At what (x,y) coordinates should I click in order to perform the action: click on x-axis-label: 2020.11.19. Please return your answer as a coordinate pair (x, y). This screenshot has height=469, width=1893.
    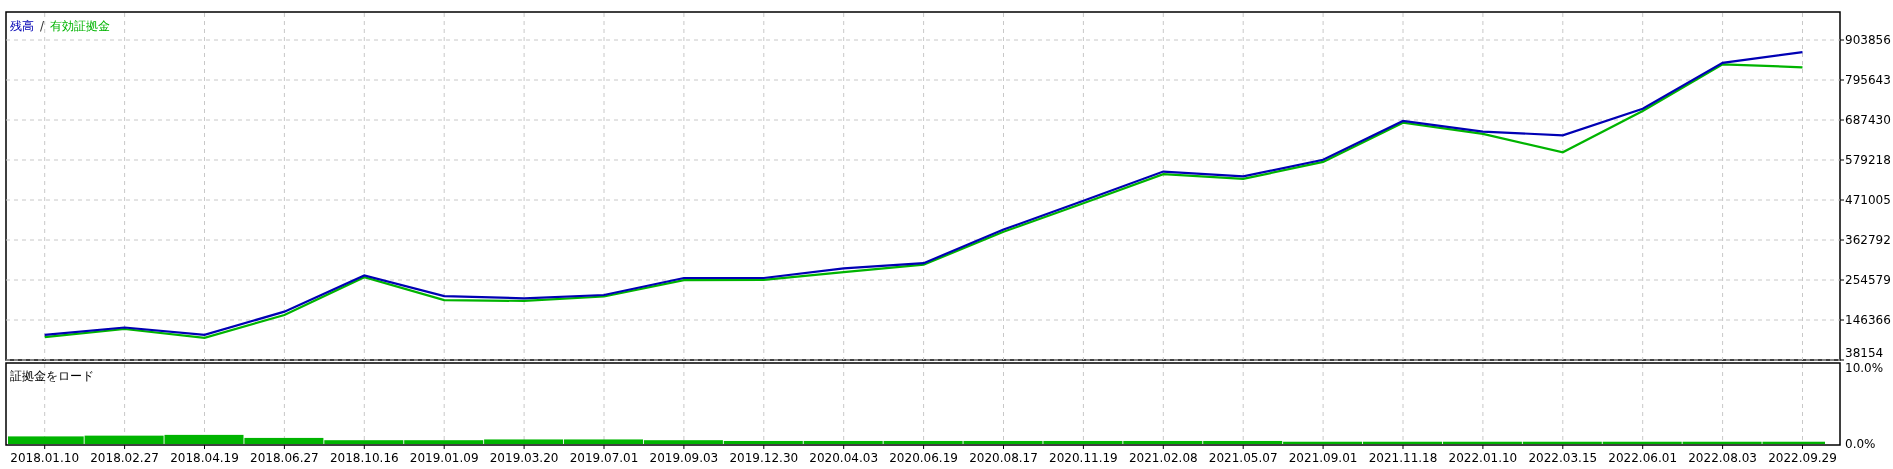
    Looking at the image, I should click on (1083, 458).